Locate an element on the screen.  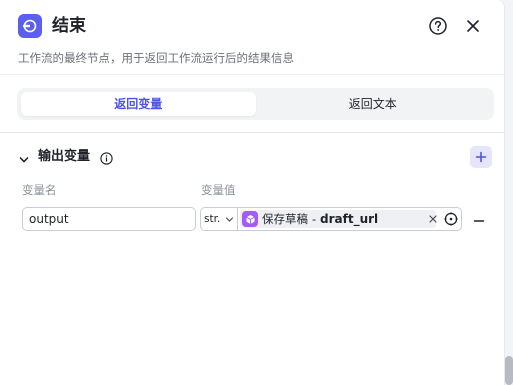
node-title: 结束 is located at coordinates (69, 26).